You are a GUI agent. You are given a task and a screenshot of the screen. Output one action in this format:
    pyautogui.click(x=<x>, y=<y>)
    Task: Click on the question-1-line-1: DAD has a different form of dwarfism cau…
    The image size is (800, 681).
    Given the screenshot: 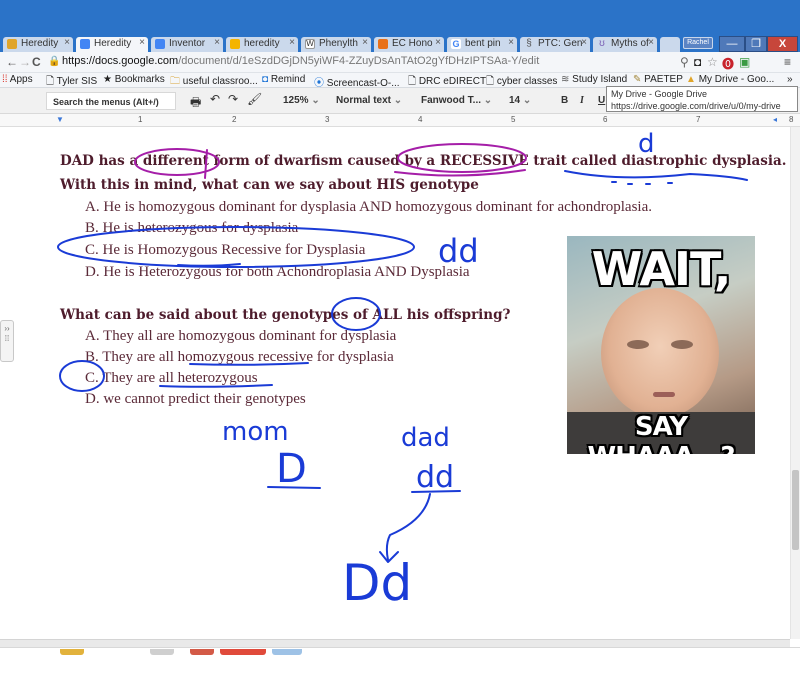 What is the action you would take?
    pyautogui.click(x=423, y=161)
    